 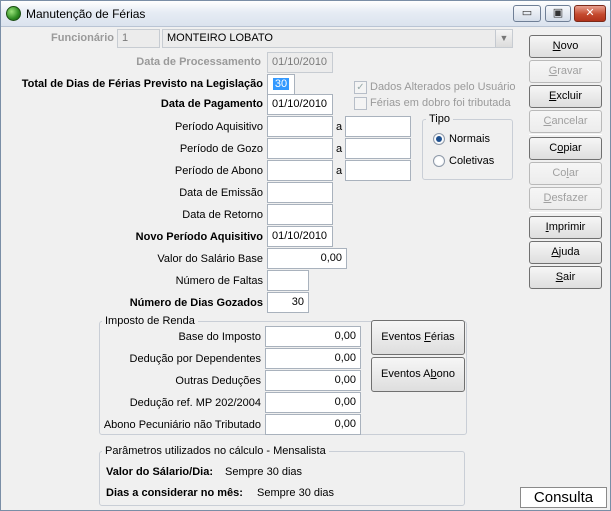 I want to click on dias-mes-label: Dias a considerar no mês:, so click(x=174, y=493).